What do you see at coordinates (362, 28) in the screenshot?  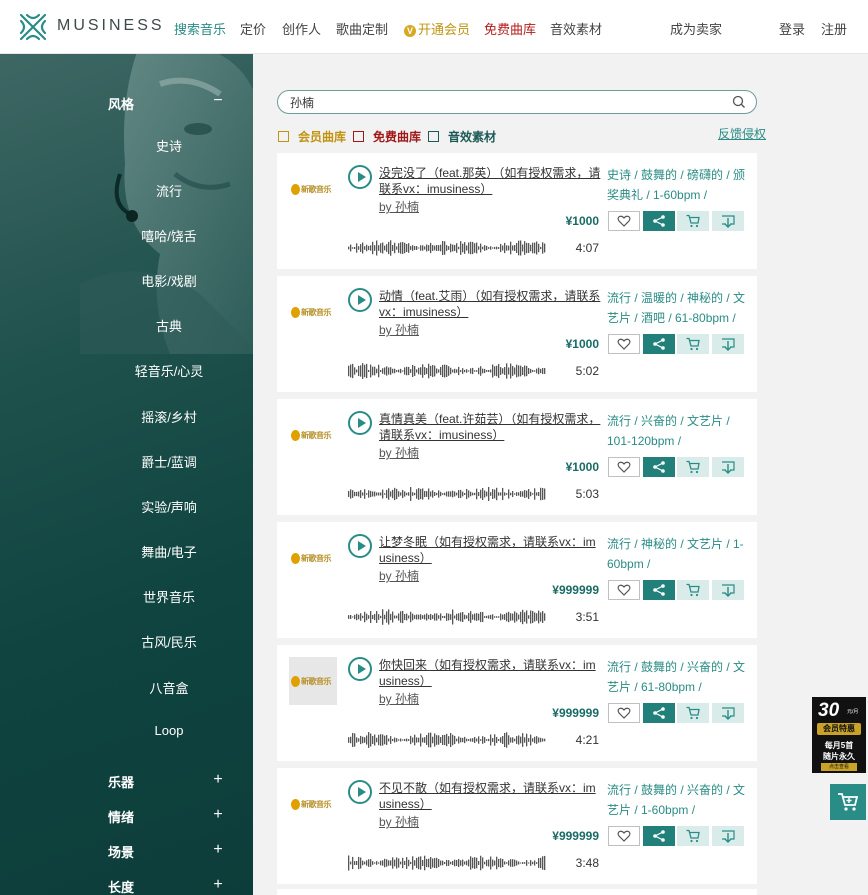 I see `nav-song-customization: 歌曲定制` at bounding box center [362, 28].